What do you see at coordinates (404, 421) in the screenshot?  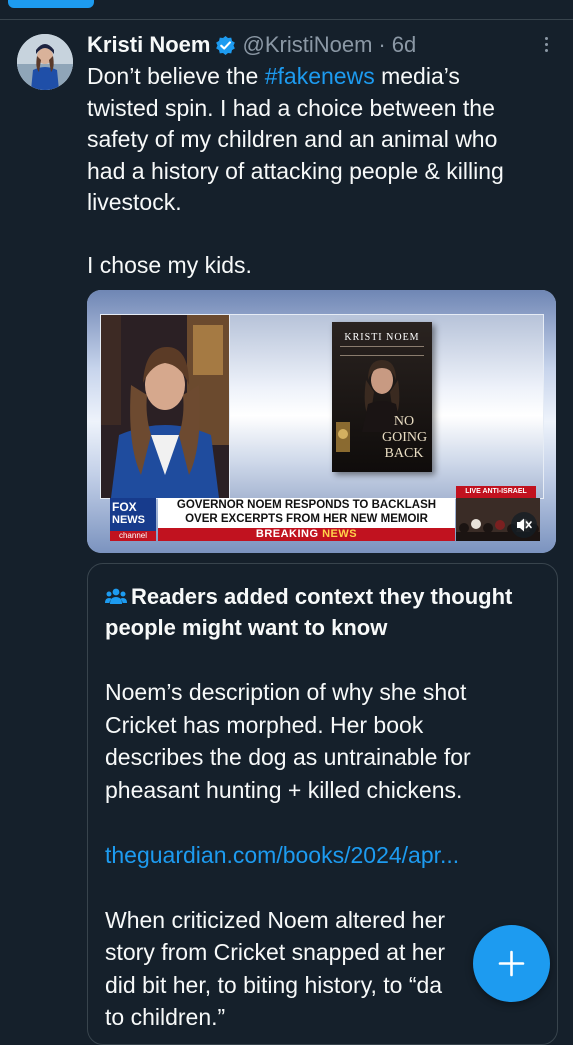 I see `book-title-line: NO` at bounding box center [404, 421].